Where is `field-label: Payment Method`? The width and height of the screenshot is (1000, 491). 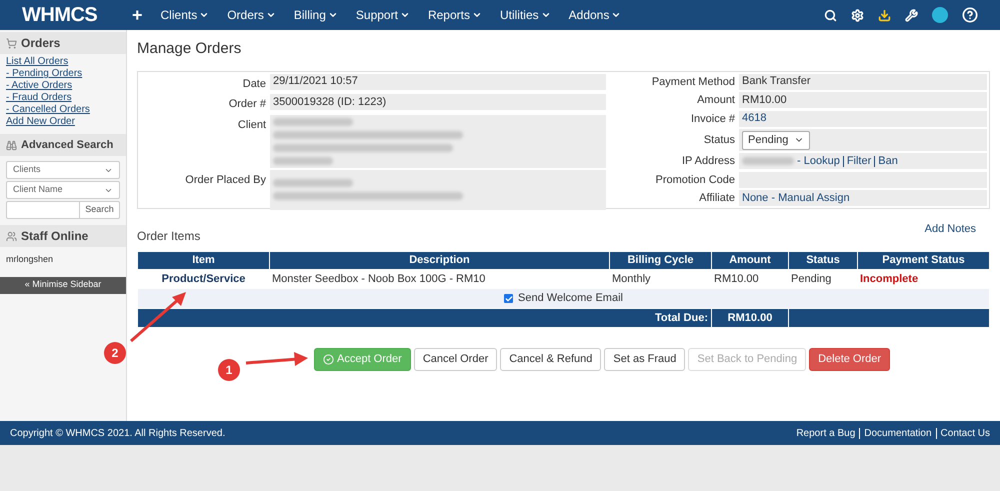 field-label: Payment Method is located at coordinates (692, 82).